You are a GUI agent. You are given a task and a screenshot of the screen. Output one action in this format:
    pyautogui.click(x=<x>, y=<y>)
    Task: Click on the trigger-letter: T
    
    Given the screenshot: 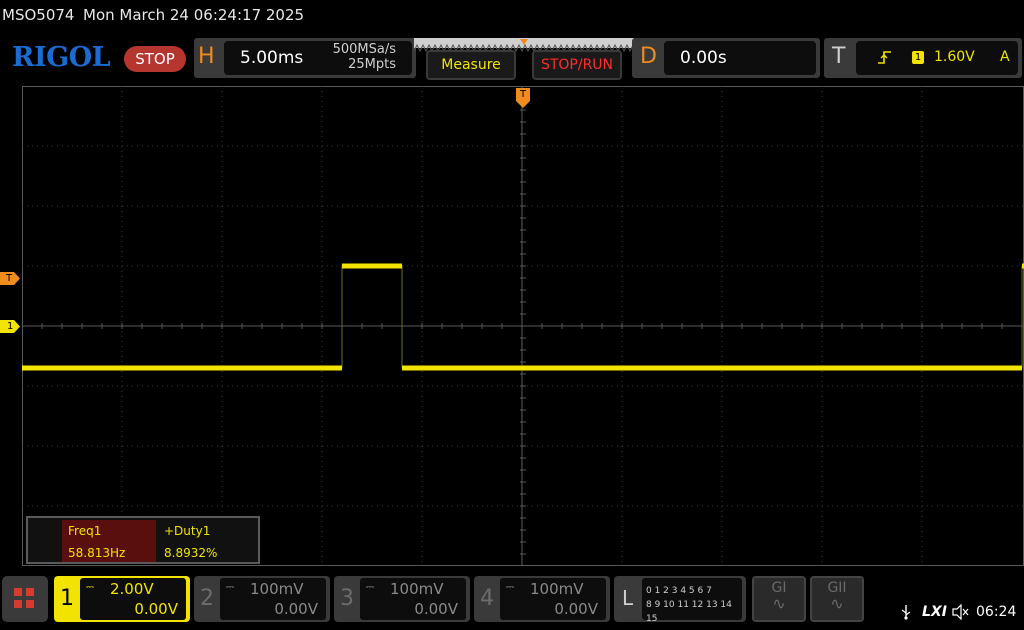 What is the action you would take?
    pyautogui.click(x=839, y=56)
    